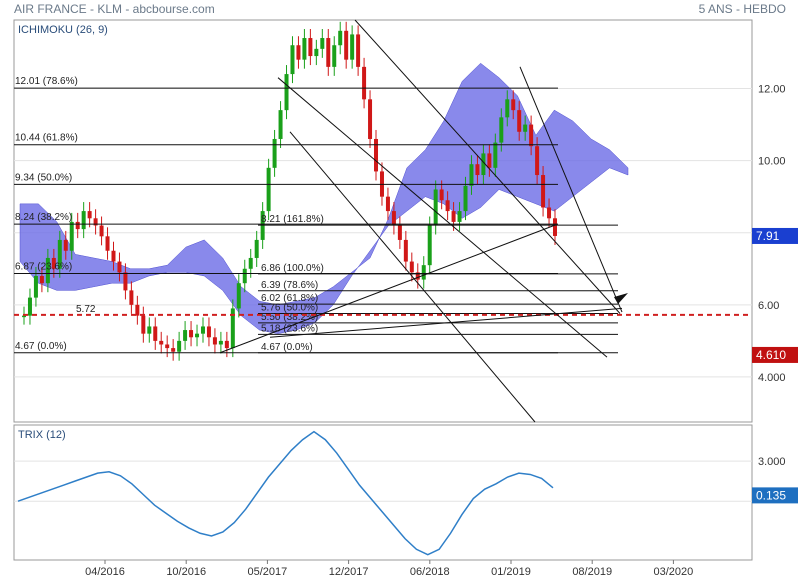  I want to click on y-tick-label: 12.00, so click(772, 90).